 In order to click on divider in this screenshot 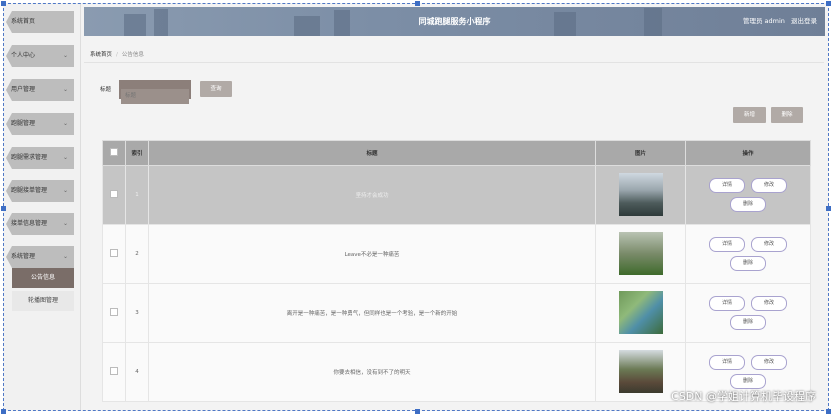, I will do `click(454, 62)`.